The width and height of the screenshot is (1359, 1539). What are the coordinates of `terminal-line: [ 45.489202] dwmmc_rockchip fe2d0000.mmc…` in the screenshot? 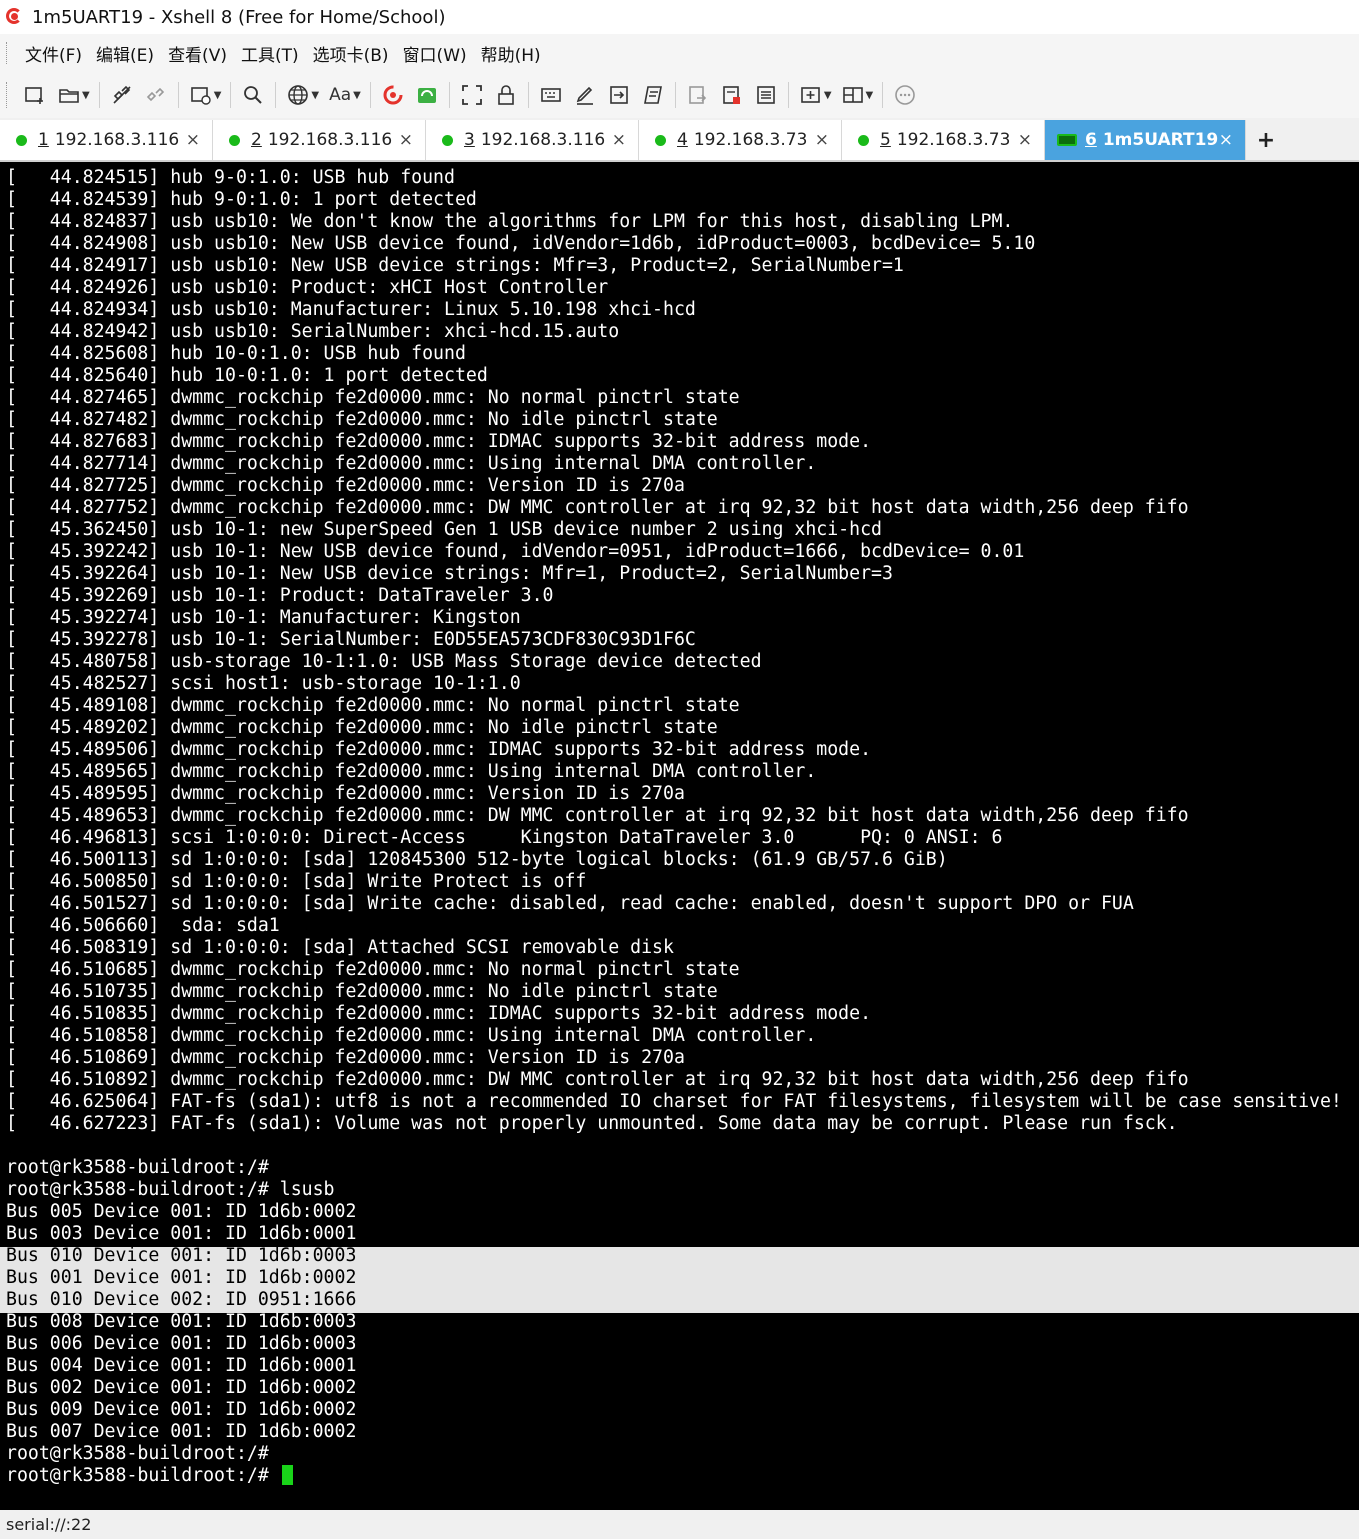 It's located at (674, 728).